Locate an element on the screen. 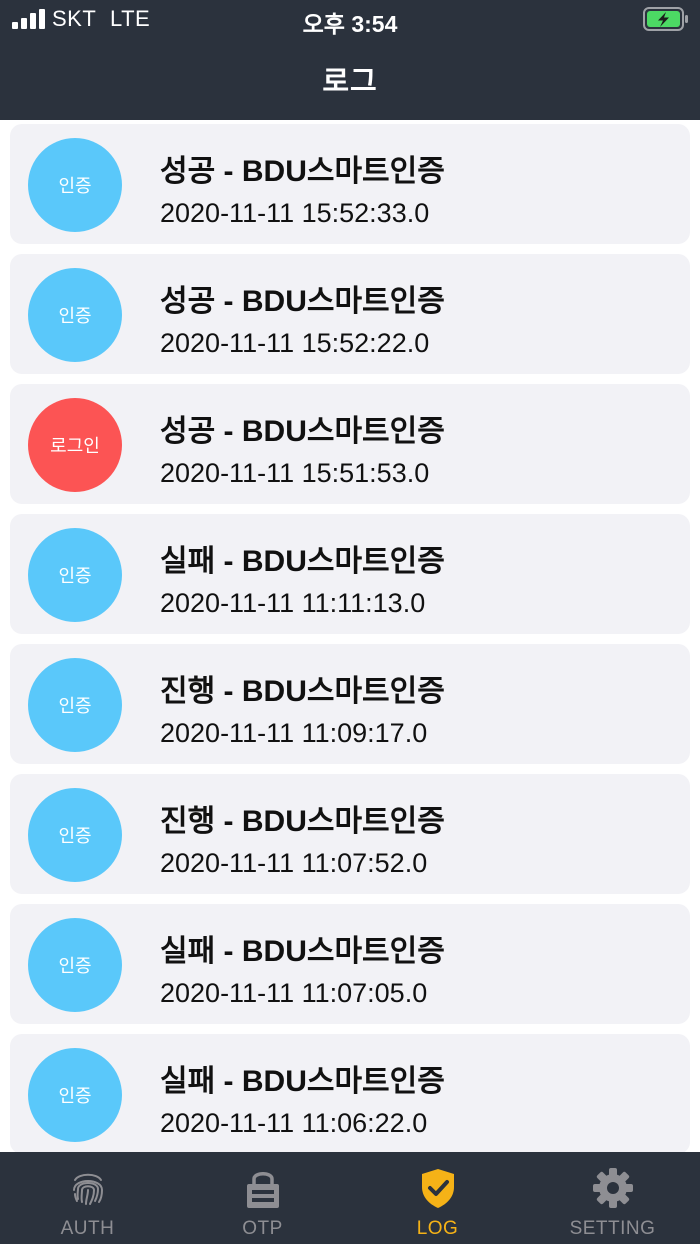 The image size is (700, 1244). fingerprint-icon is located at coordinates (88, 1189).